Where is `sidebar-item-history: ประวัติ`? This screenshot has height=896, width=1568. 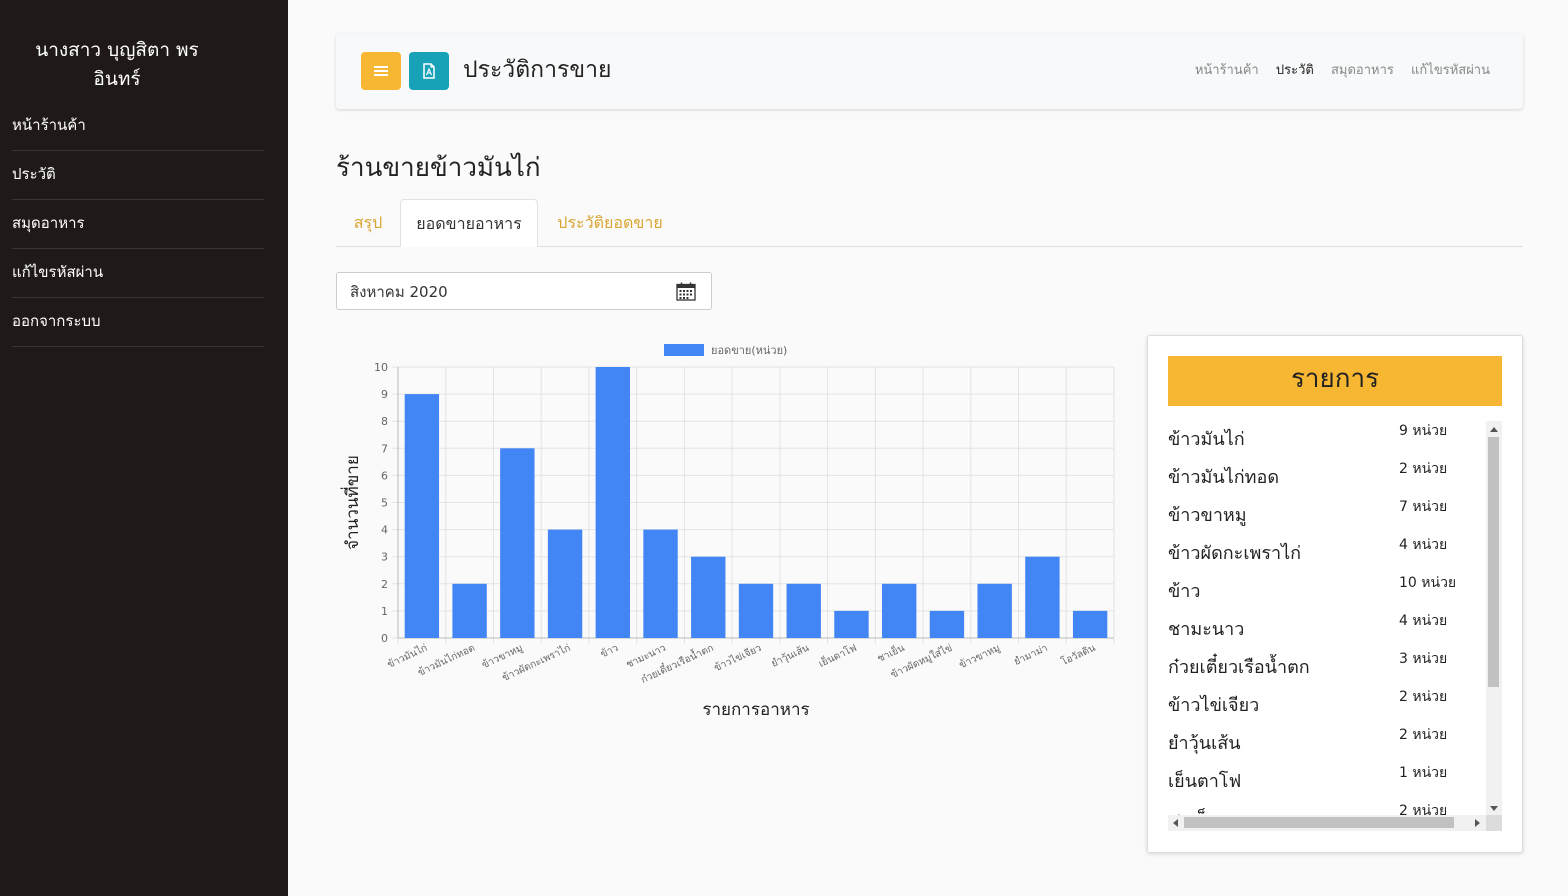 sidebar-item-history: ประวัติ is located at coordinates (138, 175).